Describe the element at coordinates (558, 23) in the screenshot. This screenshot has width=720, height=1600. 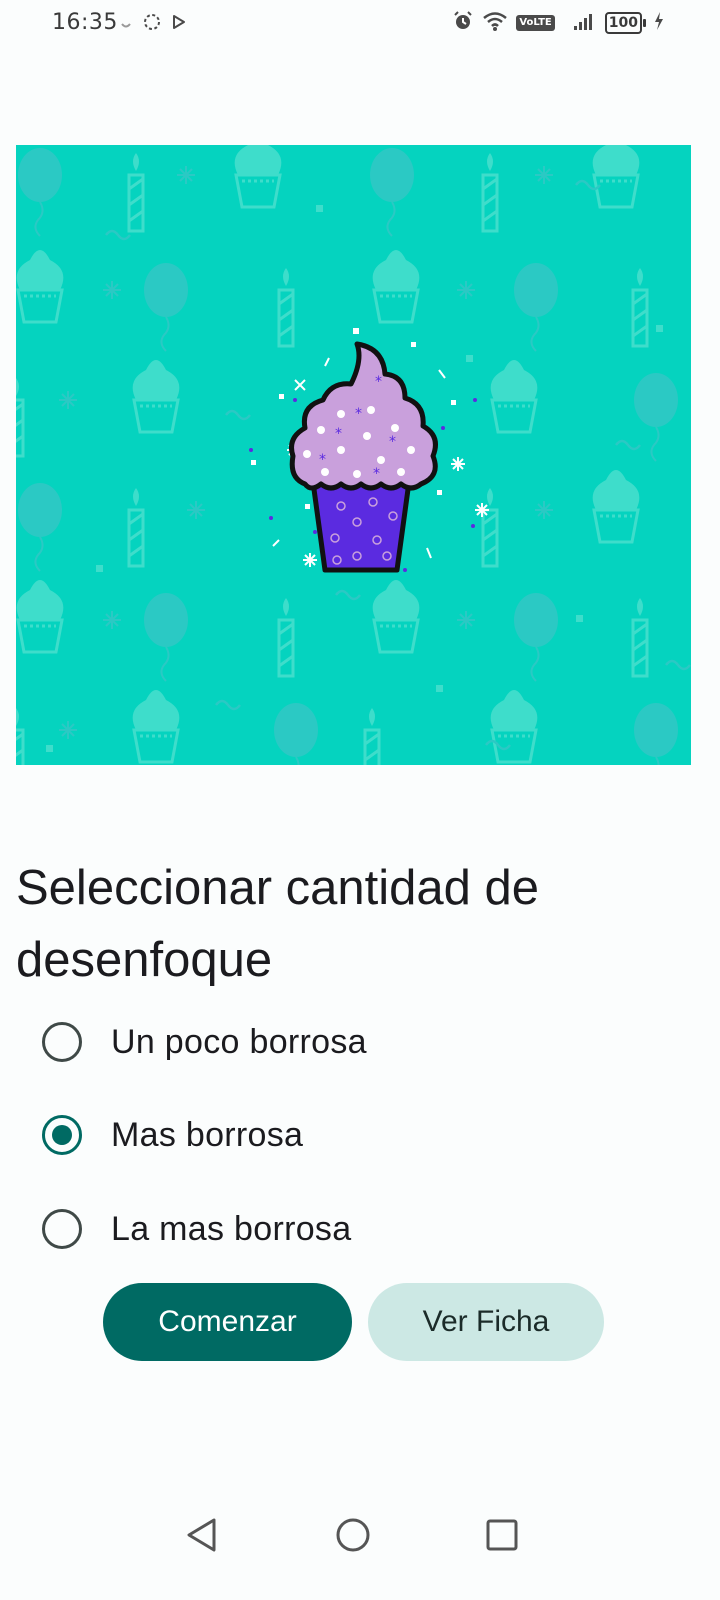
I see `status-right-icons: VoLTE 100` at that location.